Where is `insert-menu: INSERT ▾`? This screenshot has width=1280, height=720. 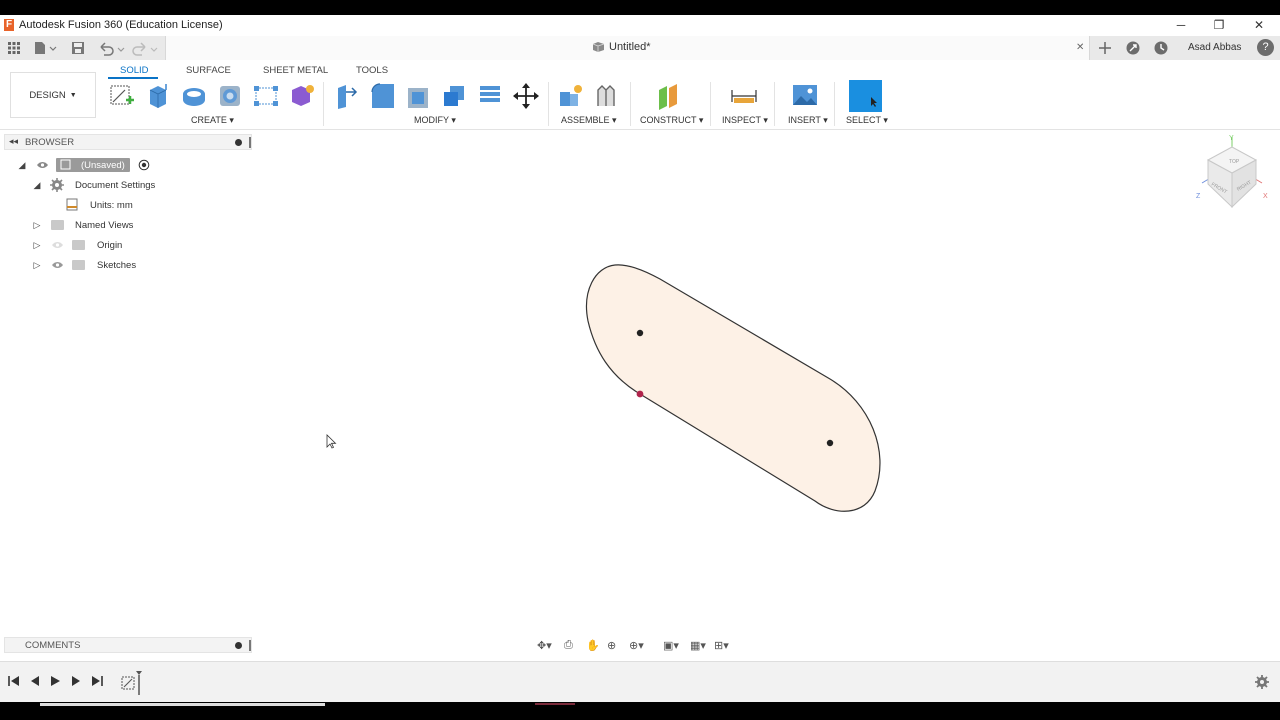
insert-menu: INSERT ▾ is located at coordinates (808, 120).